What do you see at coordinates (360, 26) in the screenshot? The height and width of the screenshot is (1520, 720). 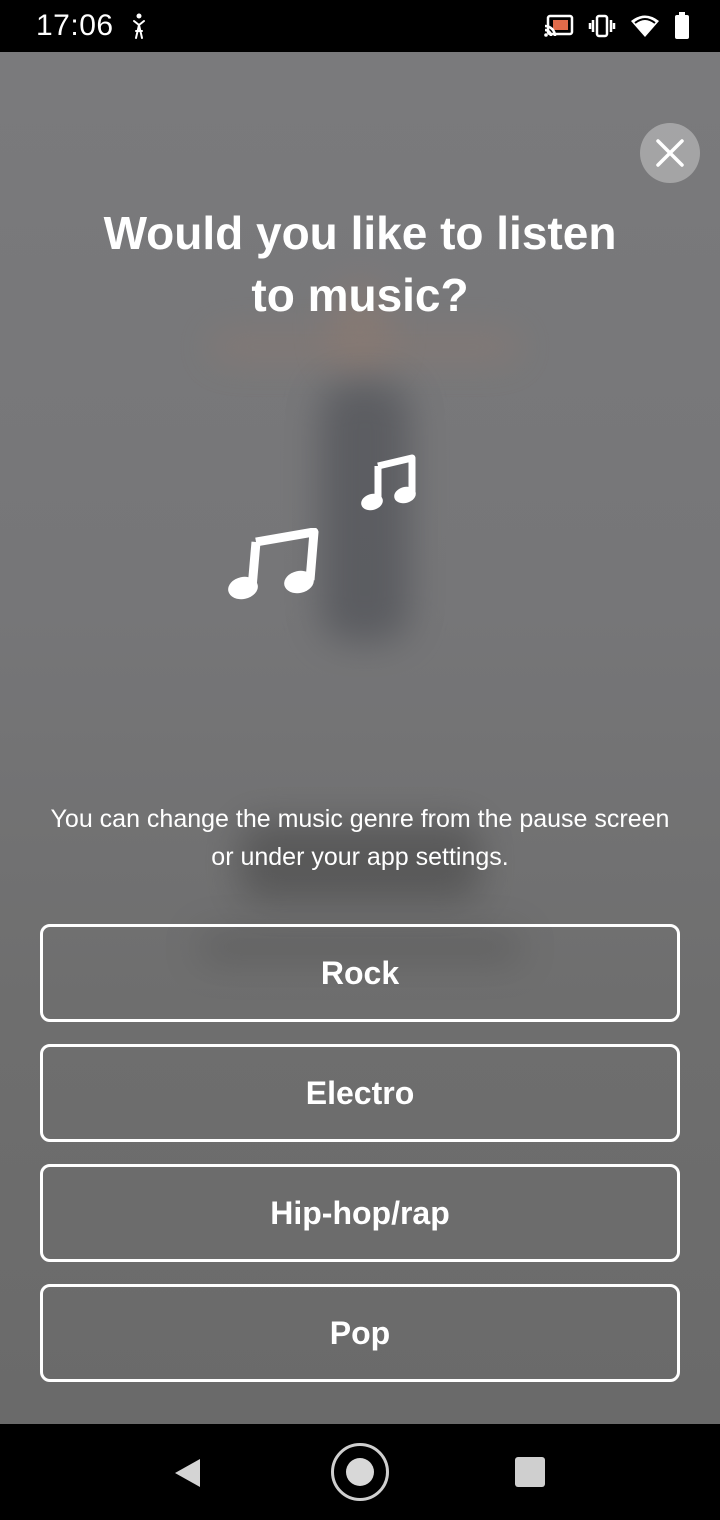 I see `status-bar: 17:06` at bounding box center [360, 26].